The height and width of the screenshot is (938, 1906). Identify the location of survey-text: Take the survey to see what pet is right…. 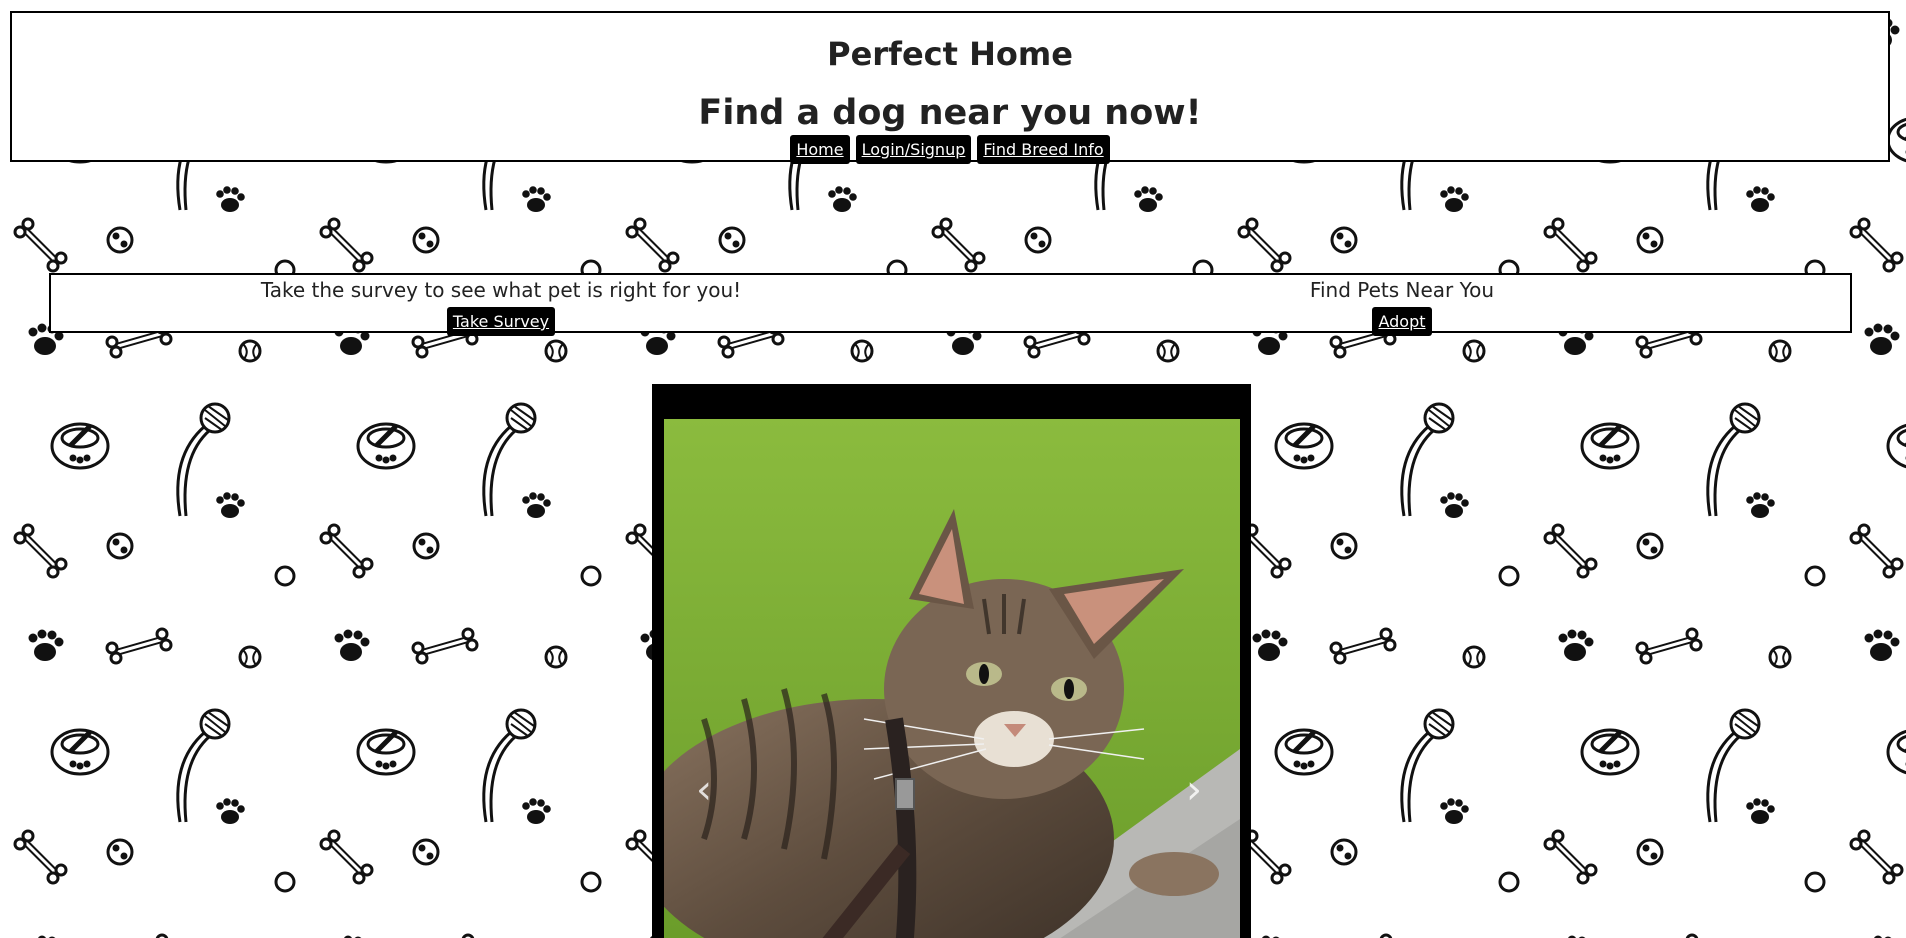
(501, 290).